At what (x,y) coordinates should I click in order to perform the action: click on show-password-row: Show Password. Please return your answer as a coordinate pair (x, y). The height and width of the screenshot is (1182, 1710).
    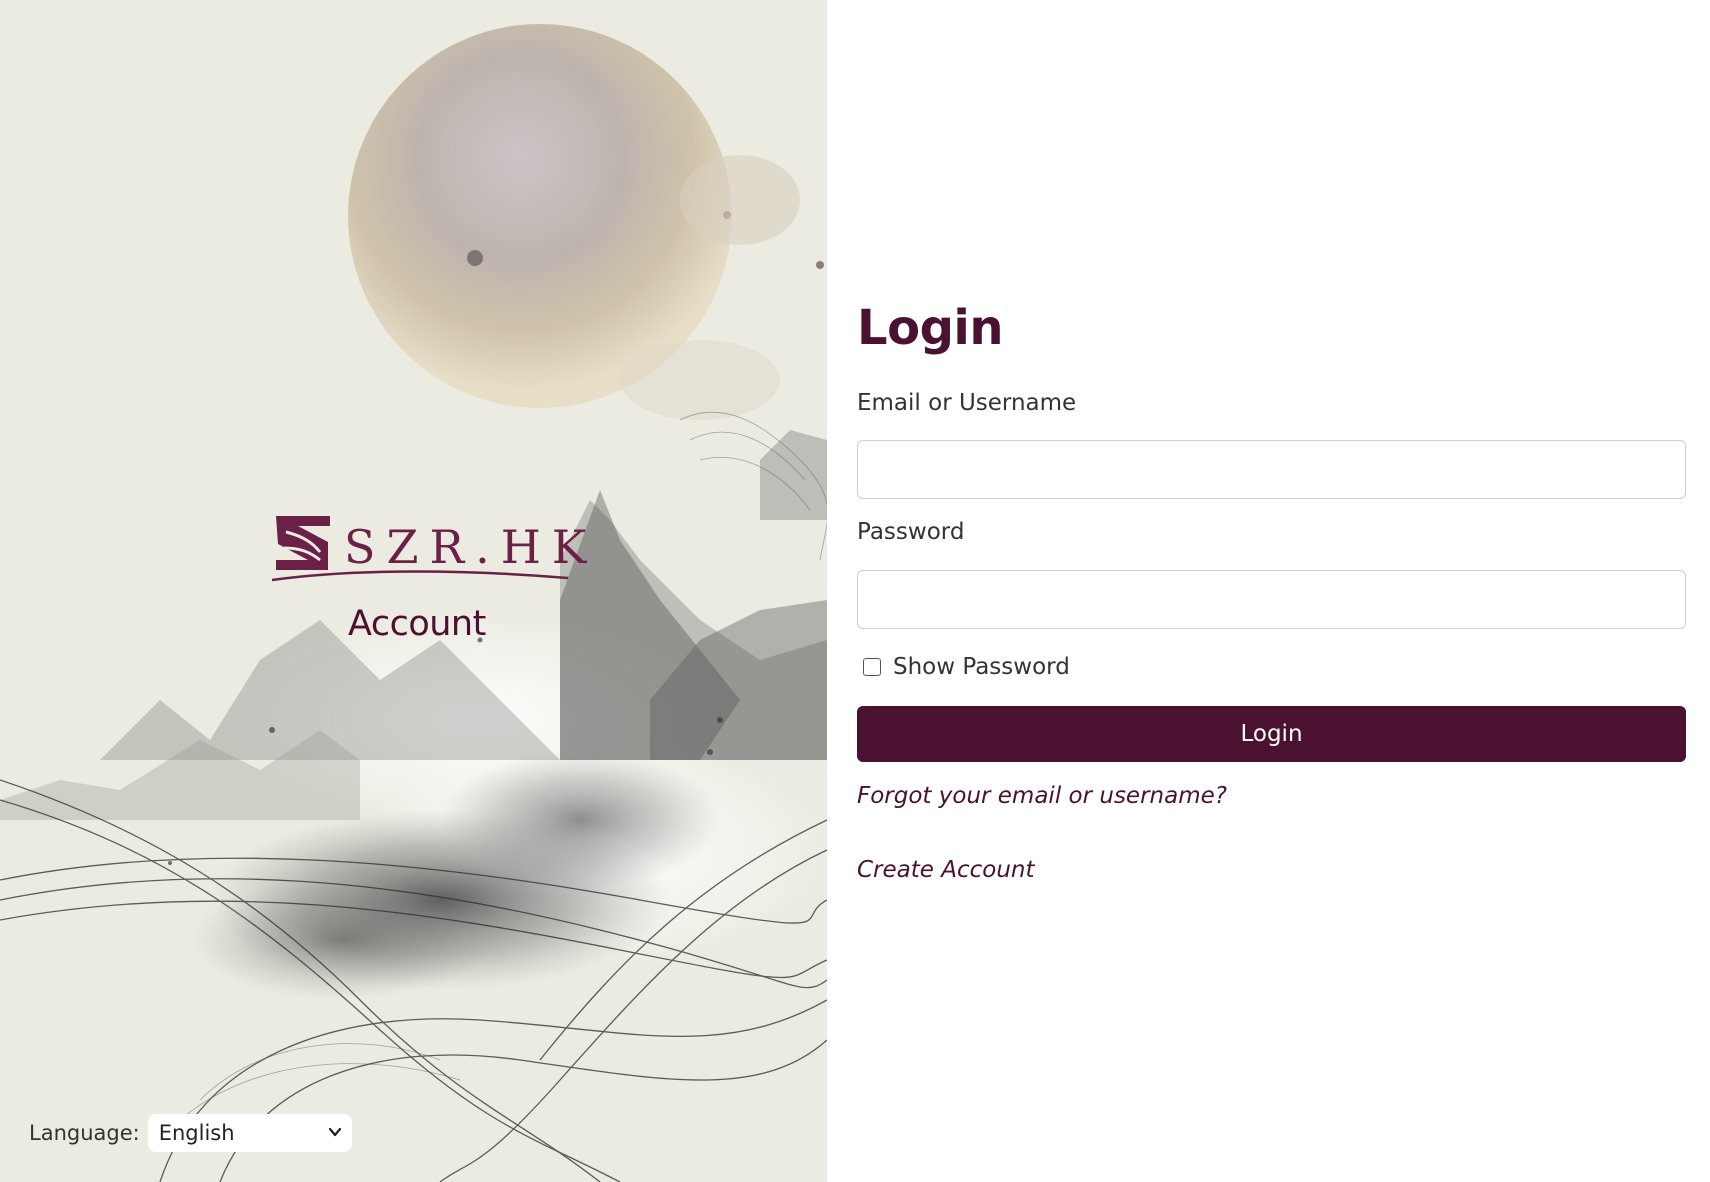
    Looking at the image, I should click on (966, 667).